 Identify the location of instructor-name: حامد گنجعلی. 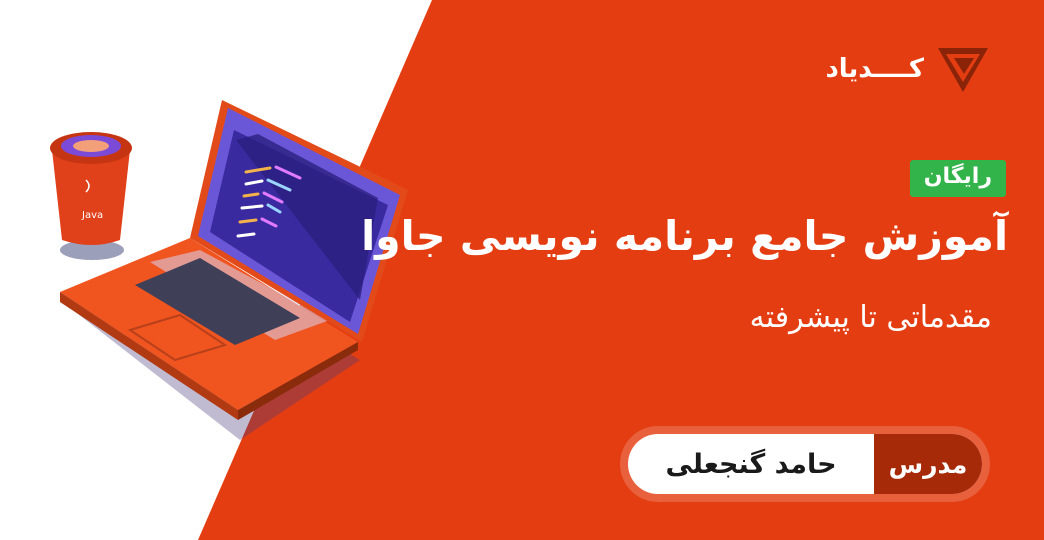
(751, 464).